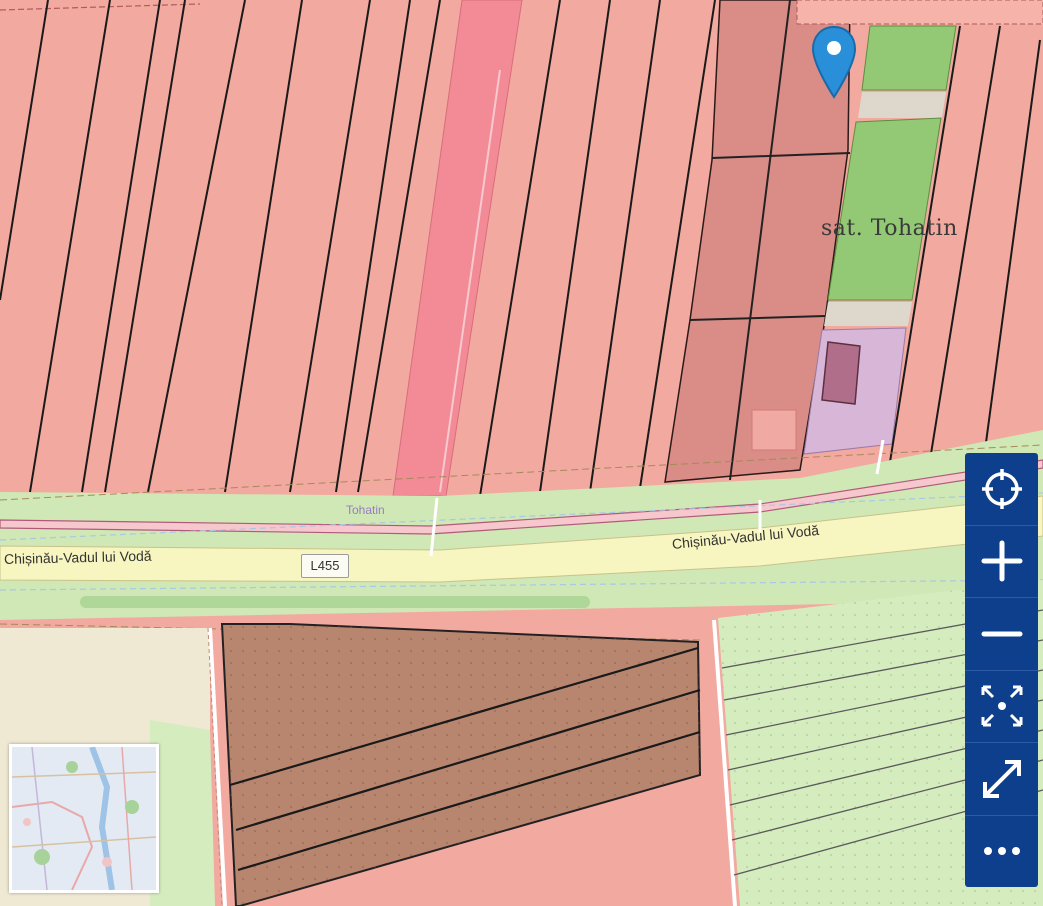 The width and height of the screenshot is (1043, 906). I want to click on minus-icon, so click(1001, 634).